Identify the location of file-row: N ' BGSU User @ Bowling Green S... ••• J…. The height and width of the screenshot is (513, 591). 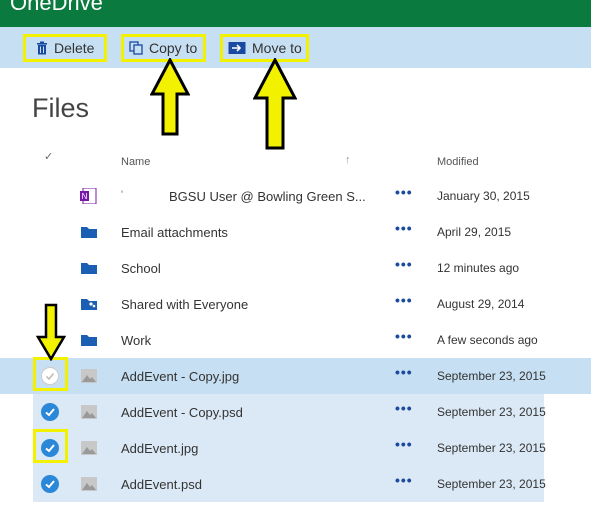
(295, 196).